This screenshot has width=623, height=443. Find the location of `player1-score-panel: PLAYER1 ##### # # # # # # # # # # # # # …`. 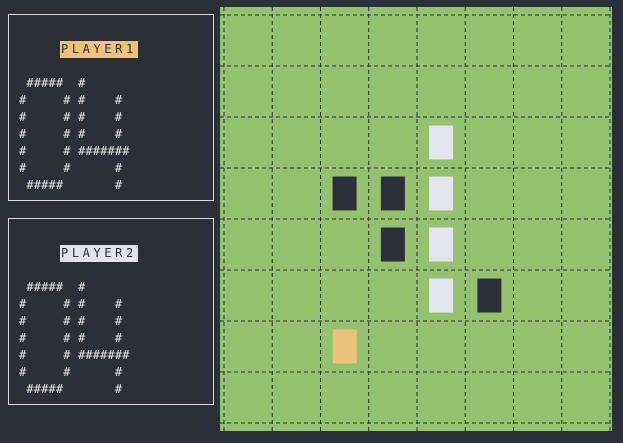

player1-score-panel: PLAYER1 ##### # # # # # # # # # # # # # … is located at coordinates (111, 107).